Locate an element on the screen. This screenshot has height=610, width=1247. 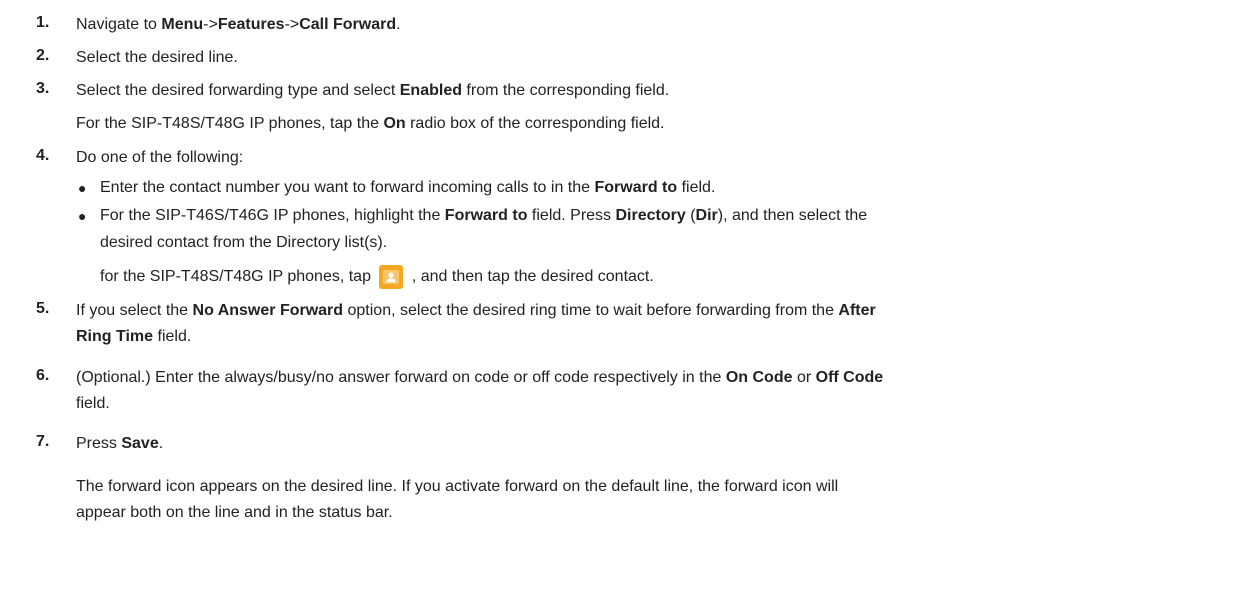
on-code-label: On Code is located at coordinates (759, 377).